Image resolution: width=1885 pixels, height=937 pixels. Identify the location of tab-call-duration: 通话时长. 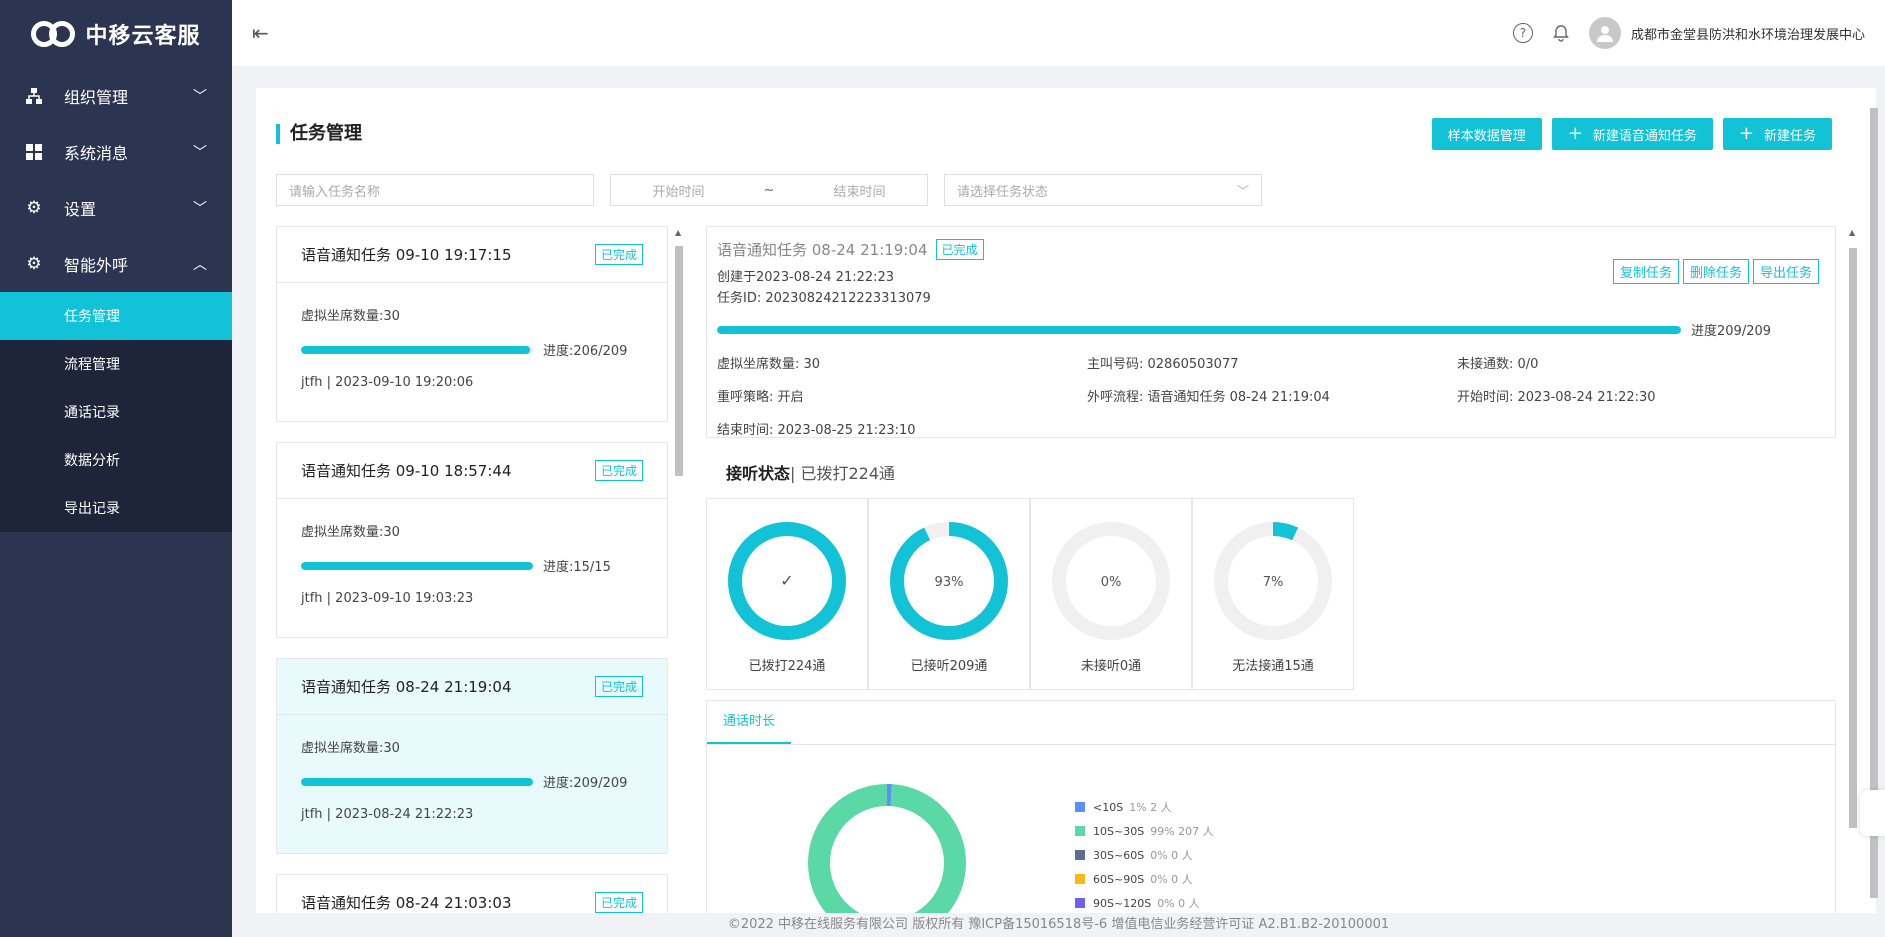
(749, 722).